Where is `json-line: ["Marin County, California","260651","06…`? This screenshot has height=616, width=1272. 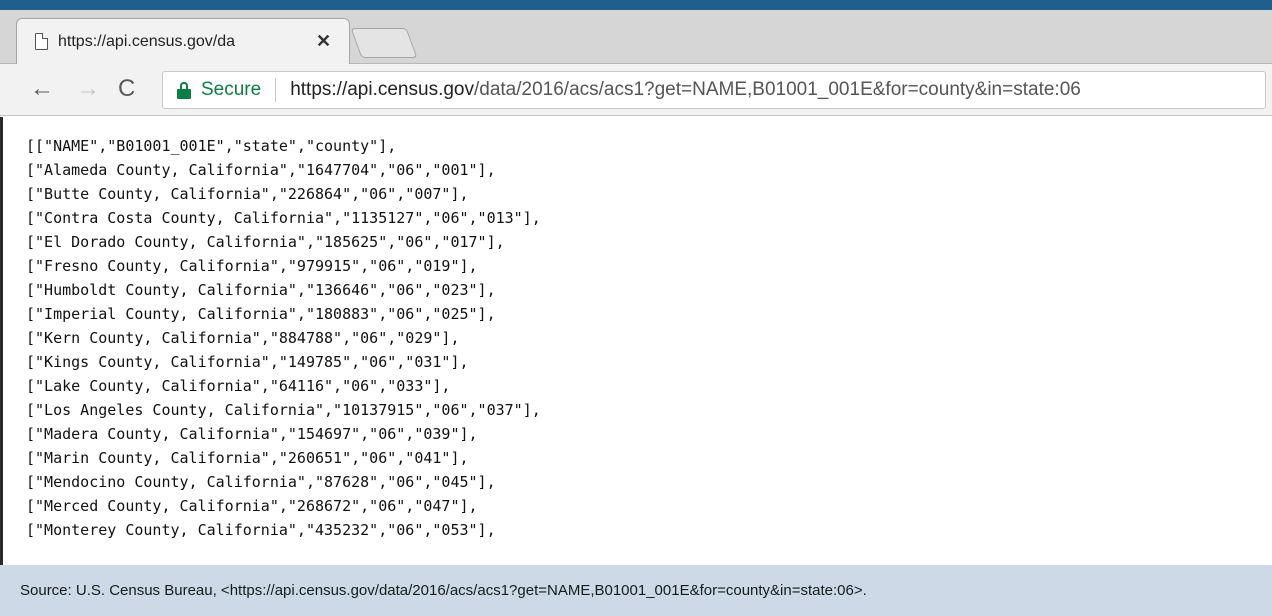
json-line: ["Marin County, California","260651","06… is located at coordinates (247, 458).